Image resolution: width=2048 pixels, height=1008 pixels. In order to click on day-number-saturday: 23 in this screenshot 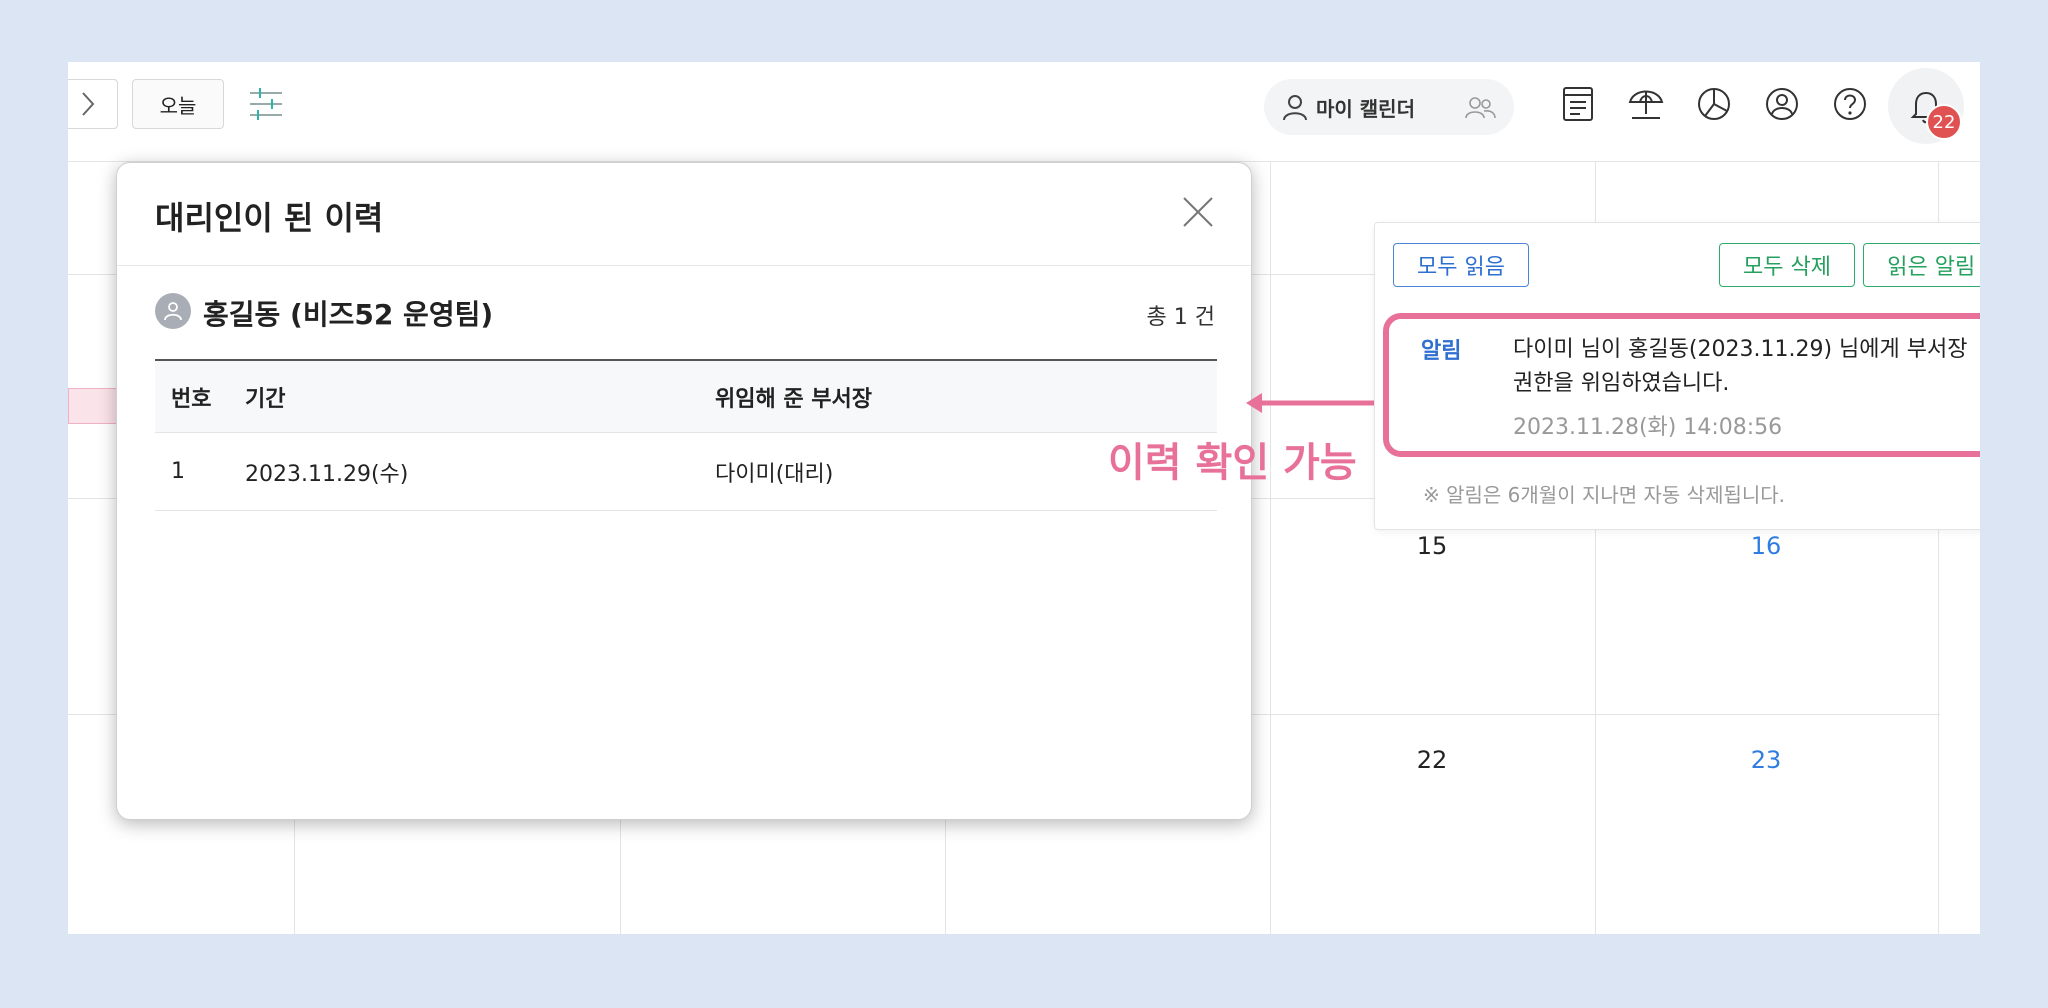, I will do `click(1766, 760)`.